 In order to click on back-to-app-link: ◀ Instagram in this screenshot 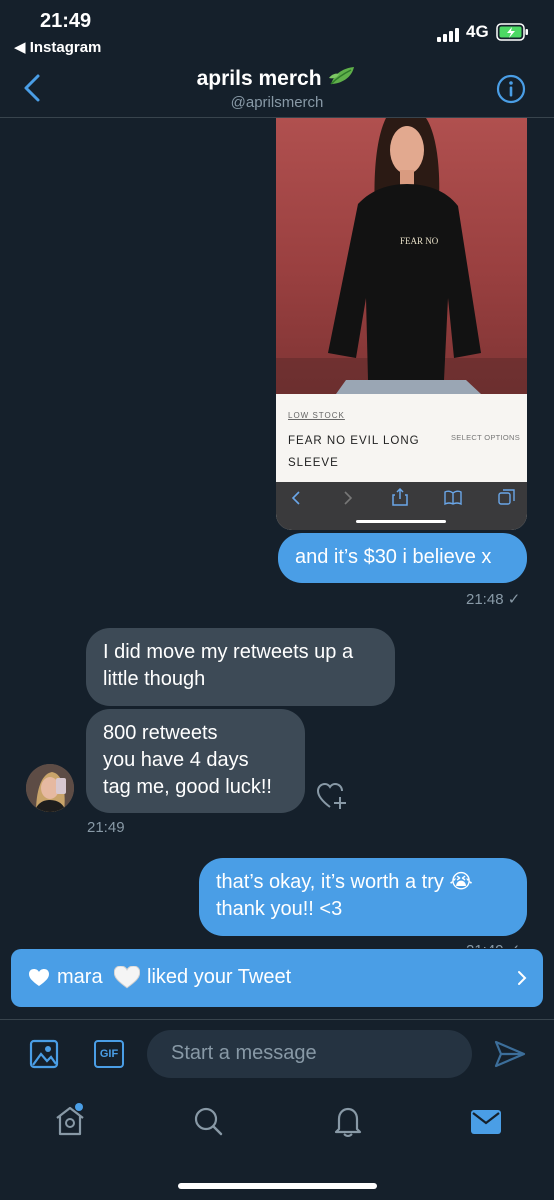, I will do `click(57, 47)`.